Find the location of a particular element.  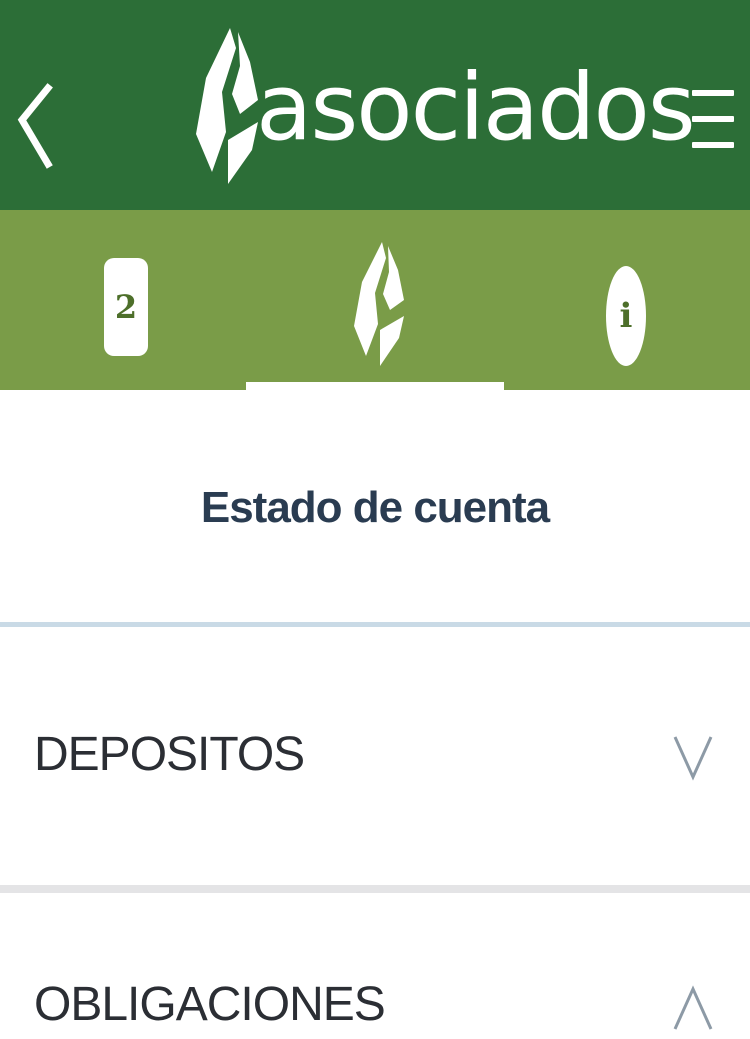

back-button is located at coordinates (33, 120).